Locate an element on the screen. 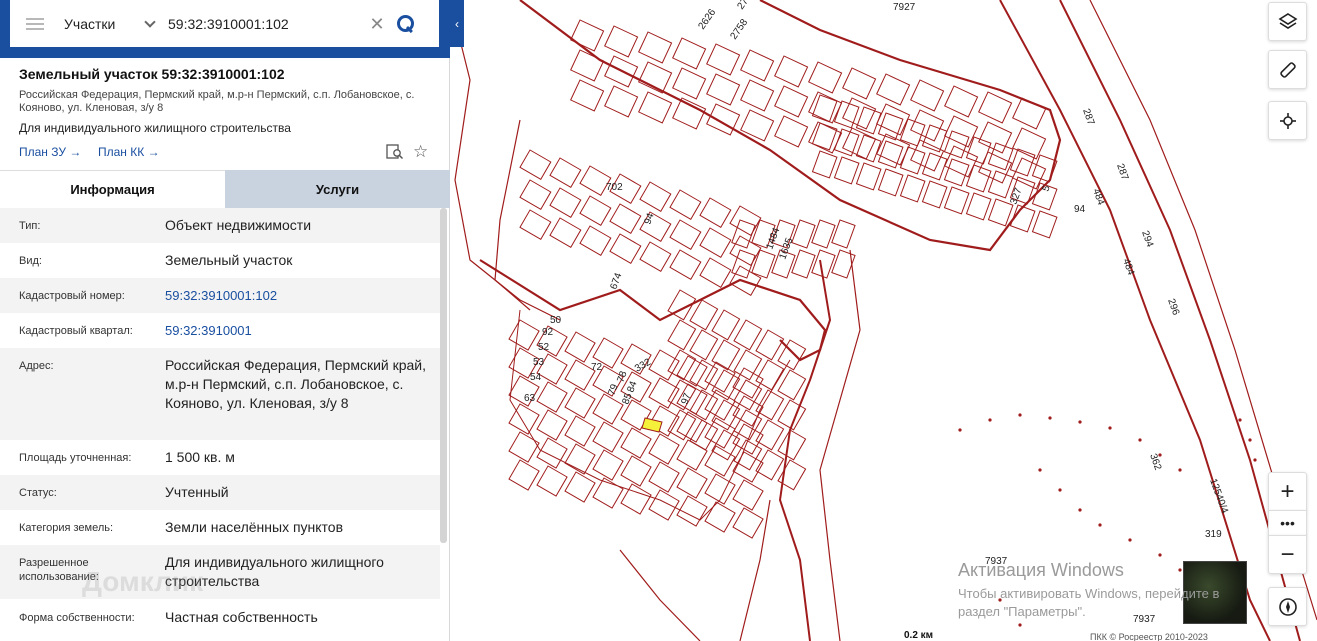  zoom-in-button: + is located at coordinates (1287, 491).